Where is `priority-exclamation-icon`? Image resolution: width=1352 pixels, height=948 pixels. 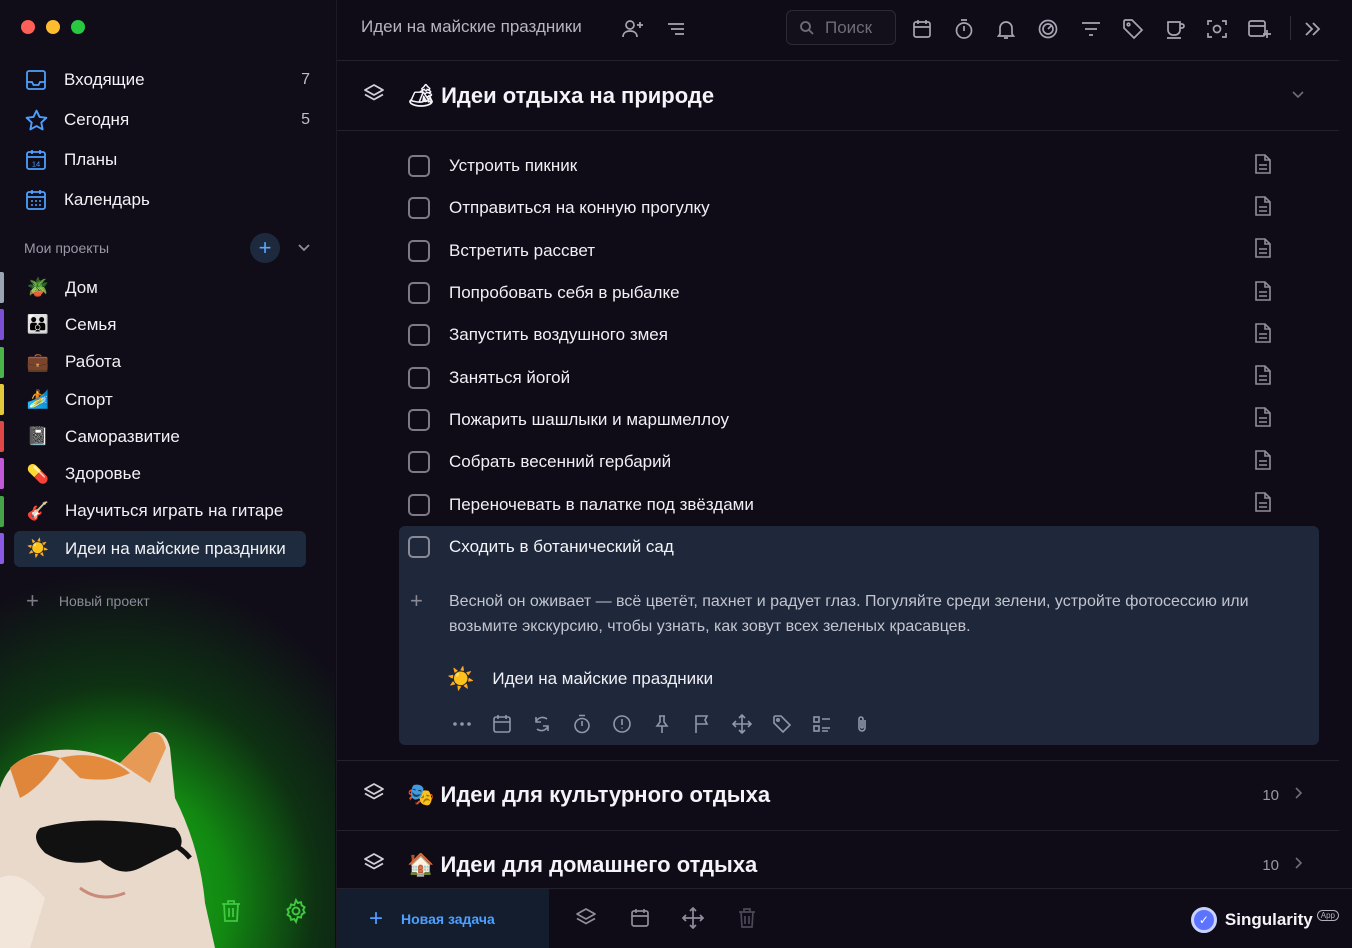 priority-exclamation-icon is located at coordinates (622, 724).